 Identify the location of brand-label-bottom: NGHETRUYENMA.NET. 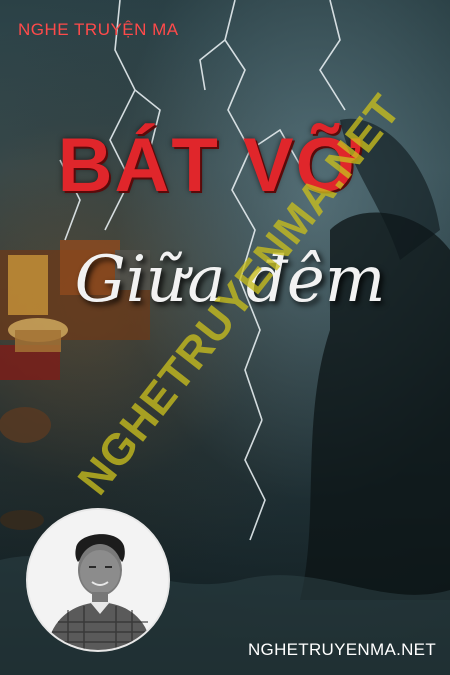
(341, 649).